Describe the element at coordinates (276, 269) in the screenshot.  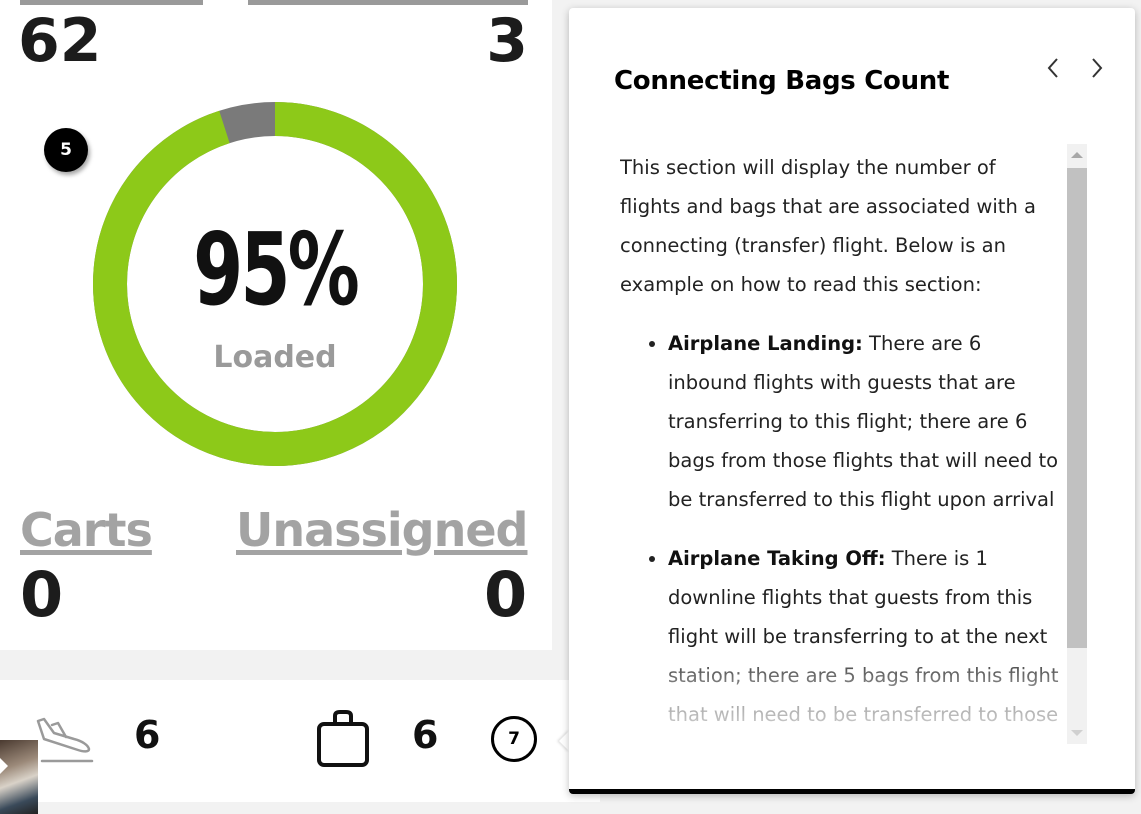
I see `loaded-percent: 95%` at that location.